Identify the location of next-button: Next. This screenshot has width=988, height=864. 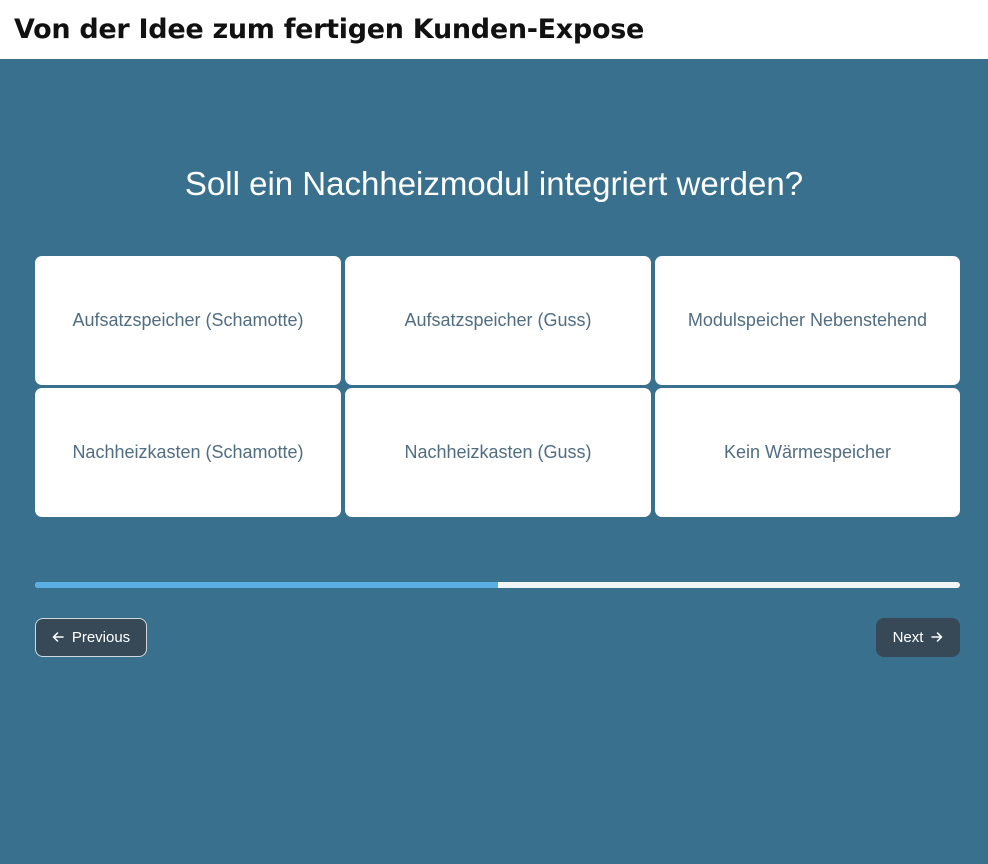
(918, 637).